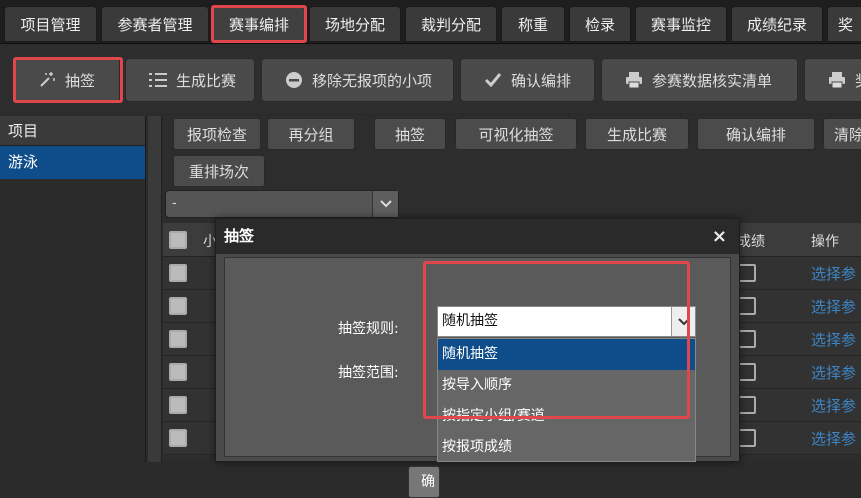  I want to click on close-icon: ×, so click(719, 236).